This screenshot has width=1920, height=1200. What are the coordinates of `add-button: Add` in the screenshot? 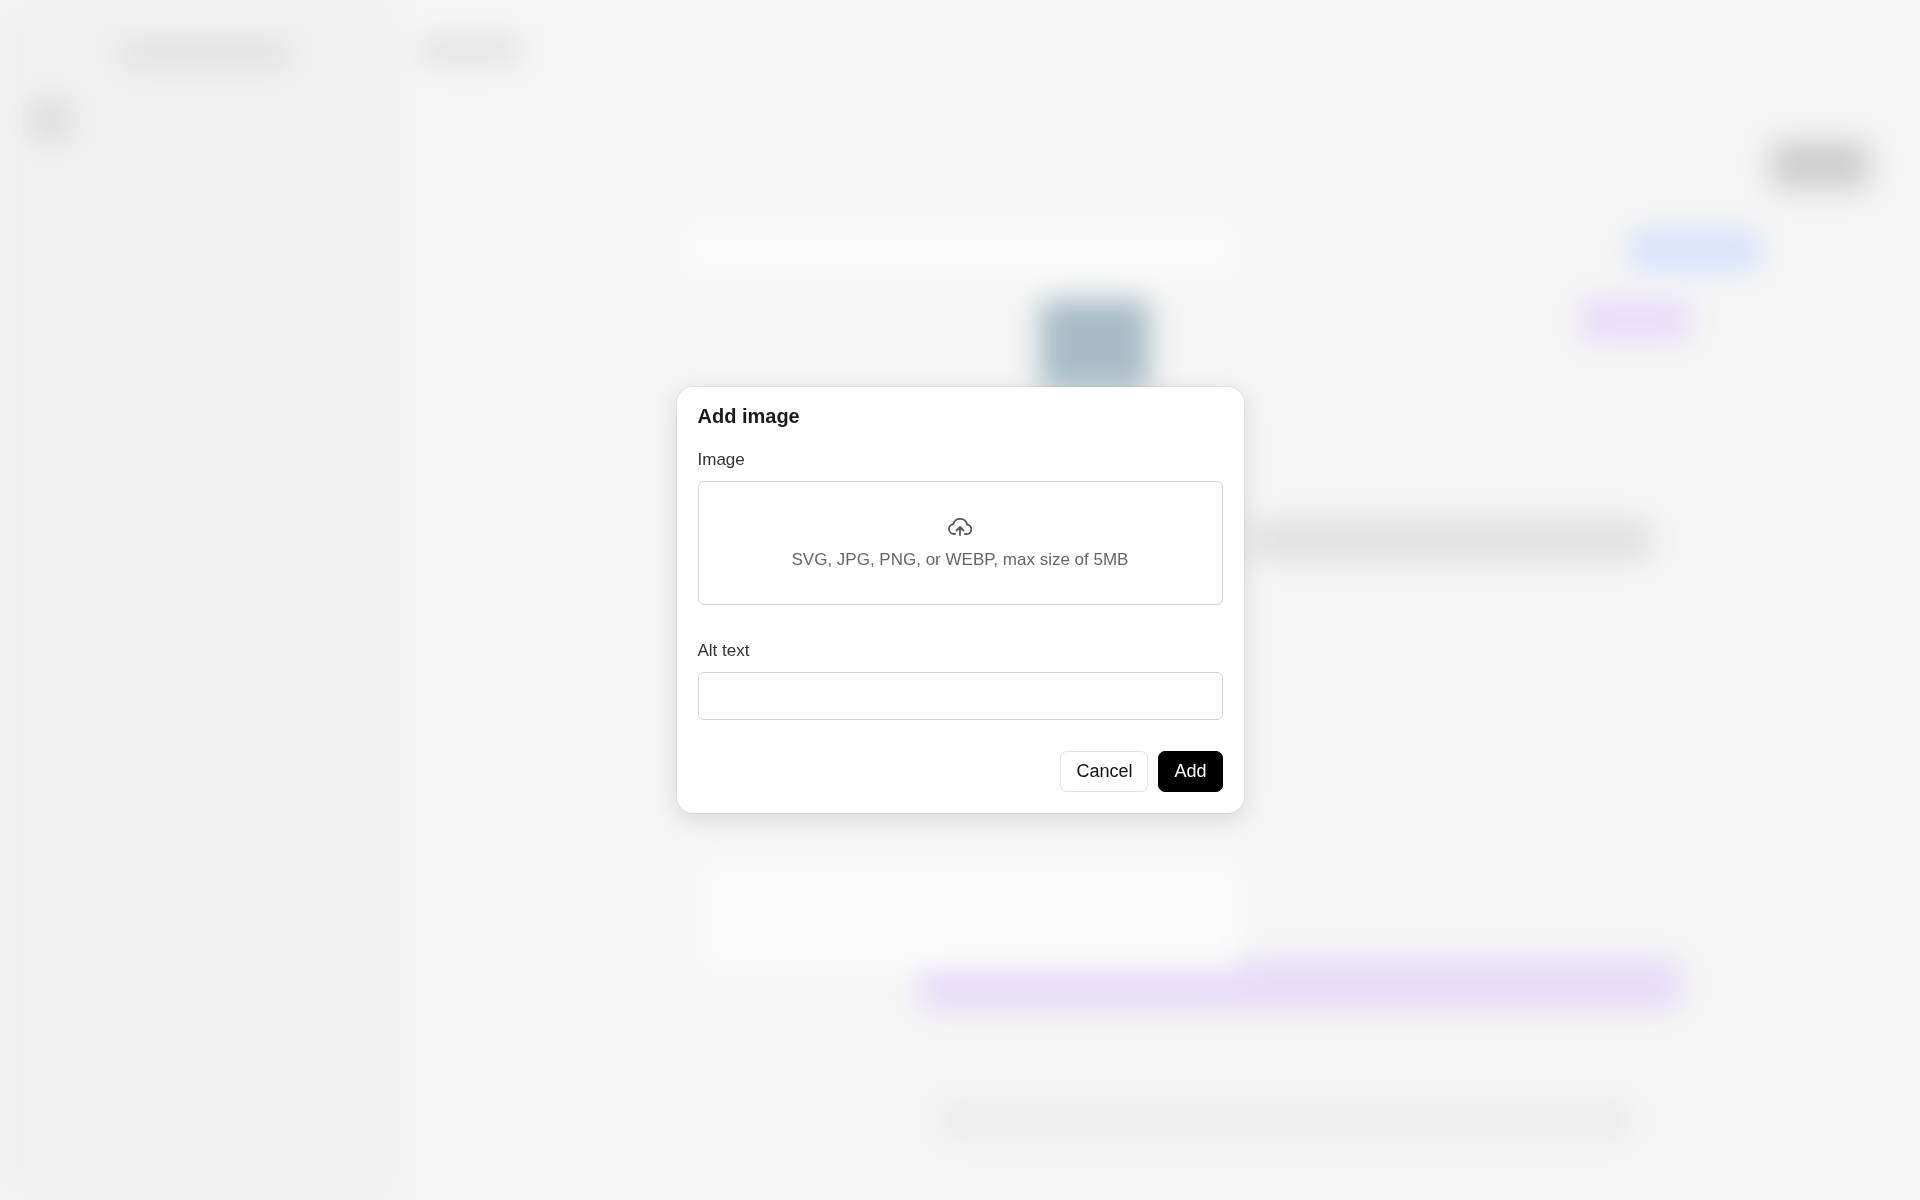 It's located at (1190, 771).